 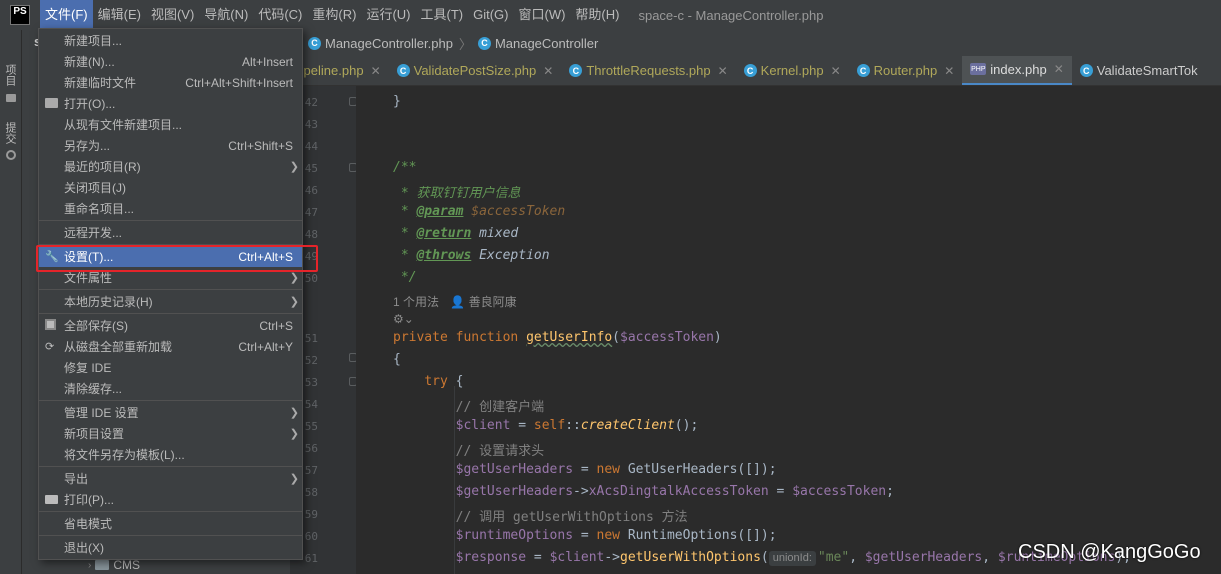 I want to click on tab-kernel: C Kernel.php ✕, so click(x=792, y=70).